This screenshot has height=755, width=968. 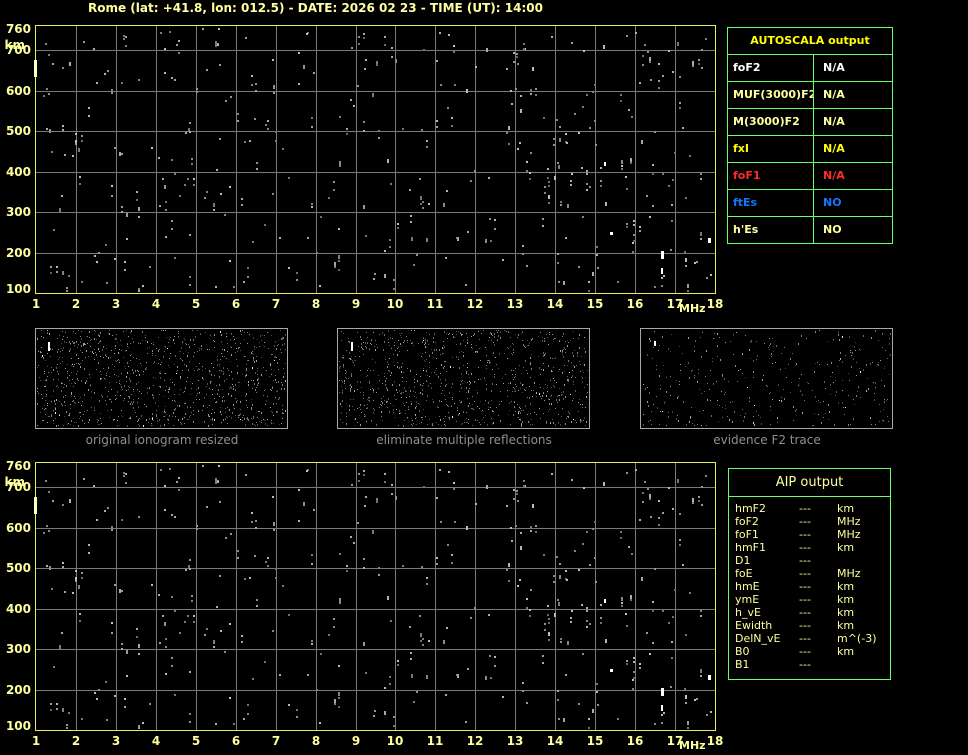 I want to click on parameter-label: Ewidth, so click(x=754, y=625).